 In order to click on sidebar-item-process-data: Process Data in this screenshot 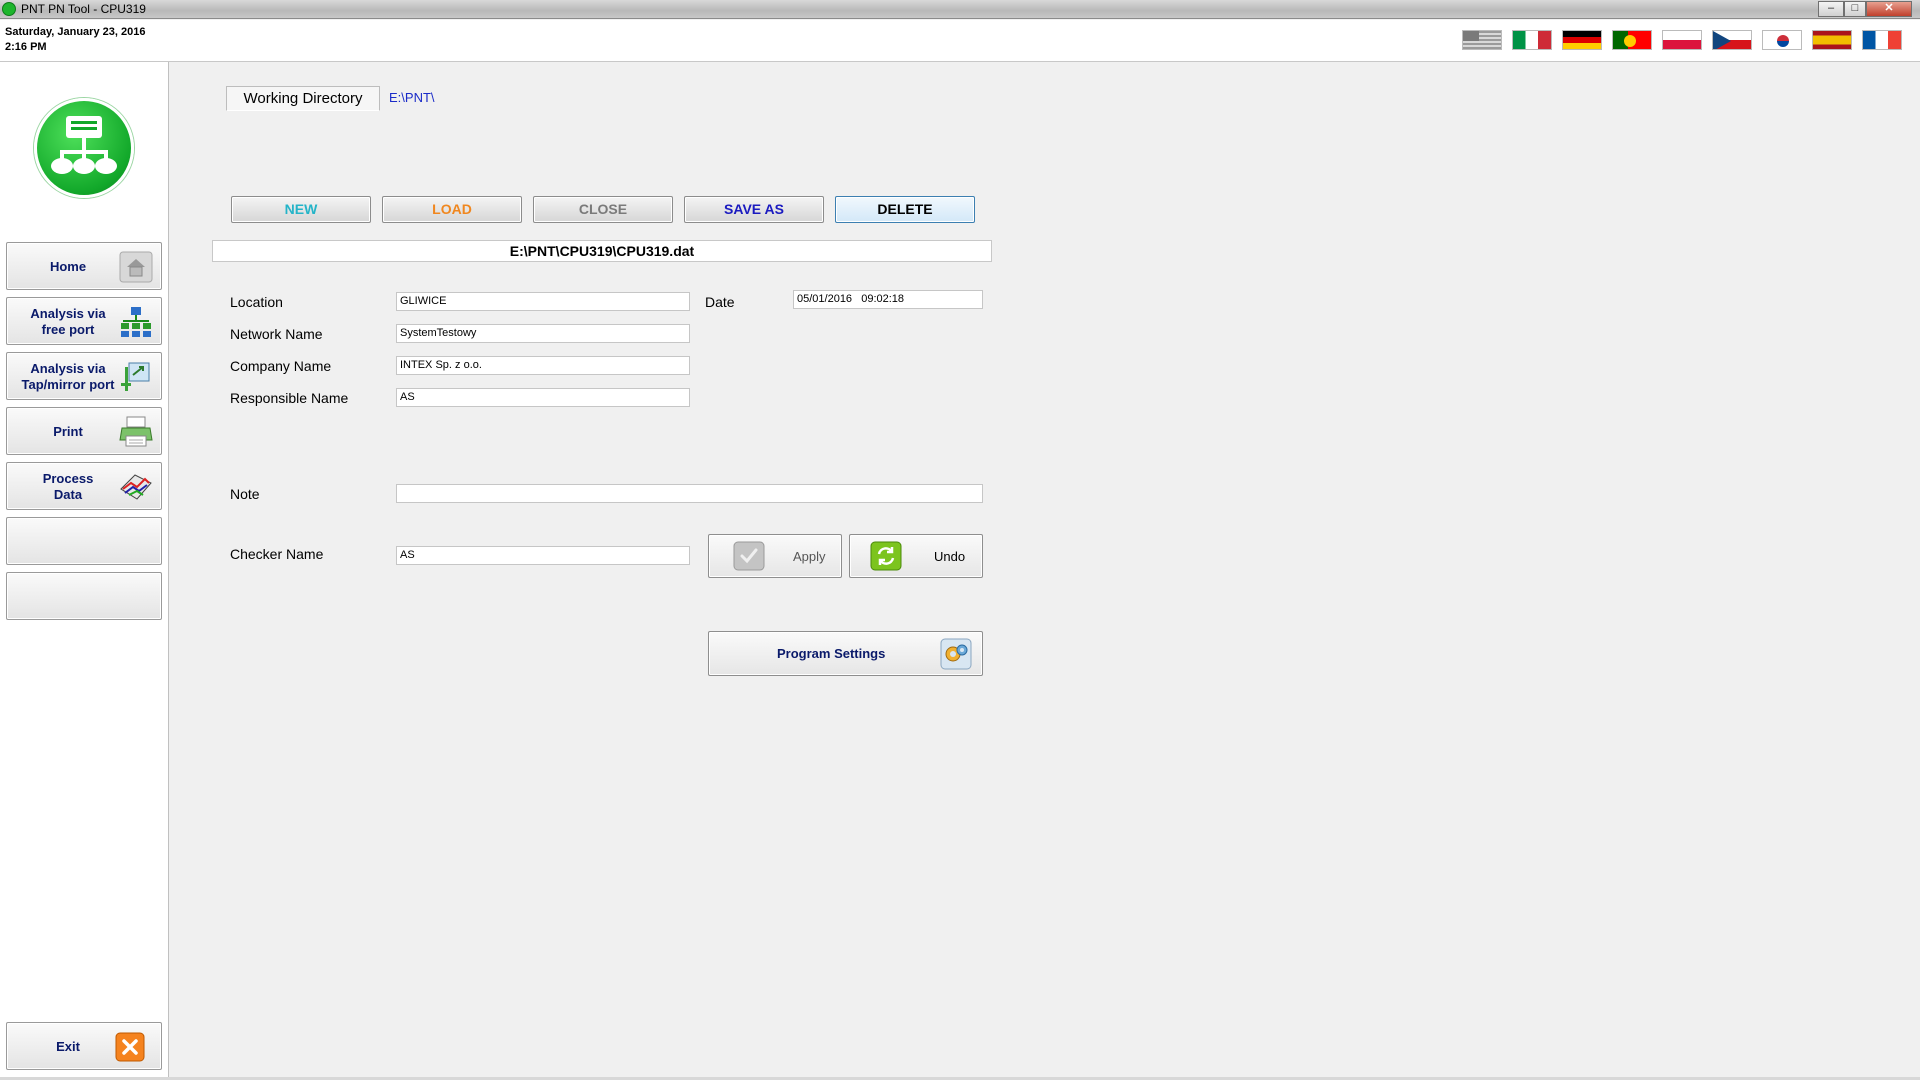, I will do `click(84, 486)`.